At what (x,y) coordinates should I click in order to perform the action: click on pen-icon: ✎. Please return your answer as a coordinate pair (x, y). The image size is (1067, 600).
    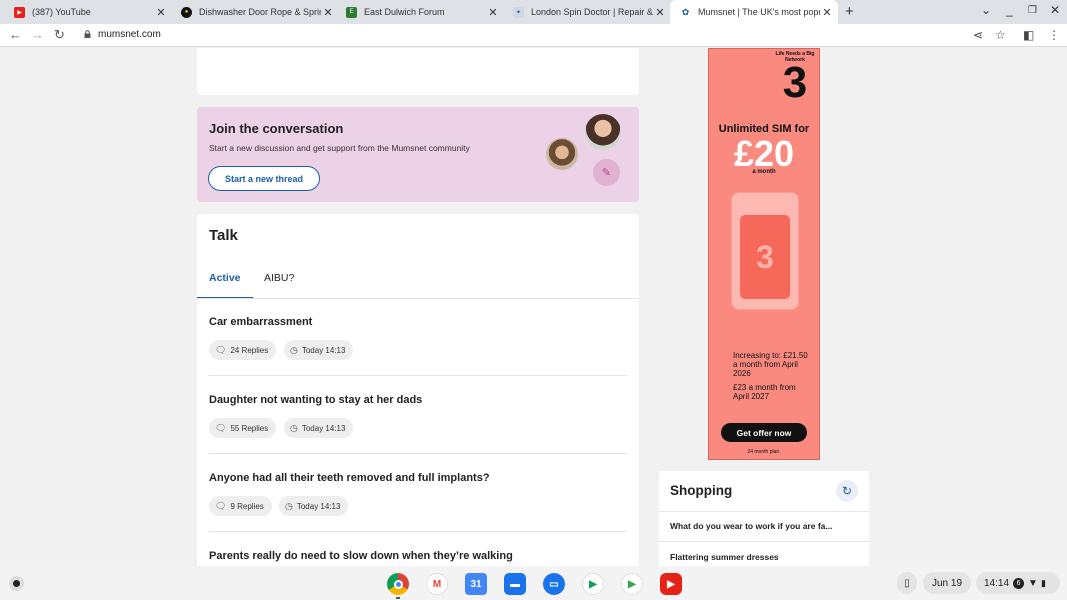
    Looking at the image, I should click on (606, 172).